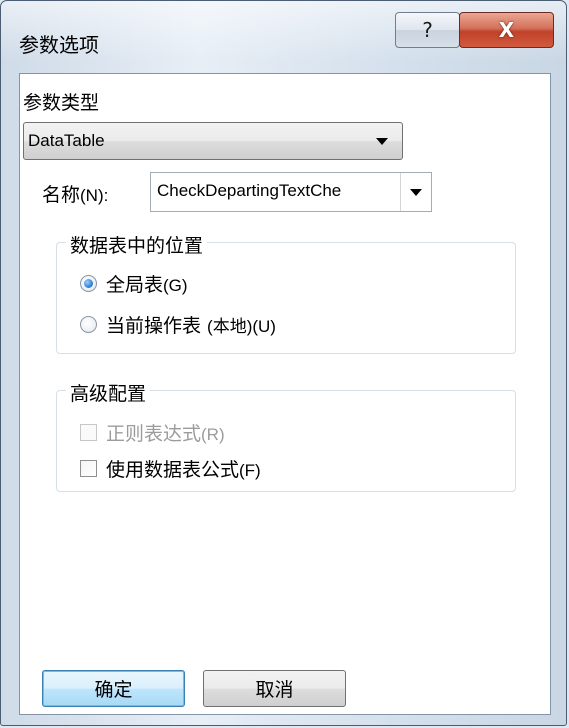 This screenshot has width=569, height=728. I want to click on title-bar: 参数选项 ? X, so click(284, 37).